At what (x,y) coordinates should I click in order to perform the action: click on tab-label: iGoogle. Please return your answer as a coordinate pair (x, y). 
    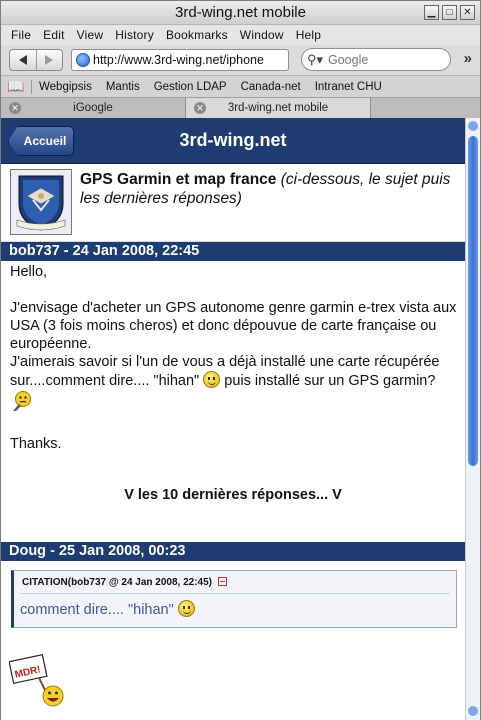
    Looking at the image, I should click on (93, 108).